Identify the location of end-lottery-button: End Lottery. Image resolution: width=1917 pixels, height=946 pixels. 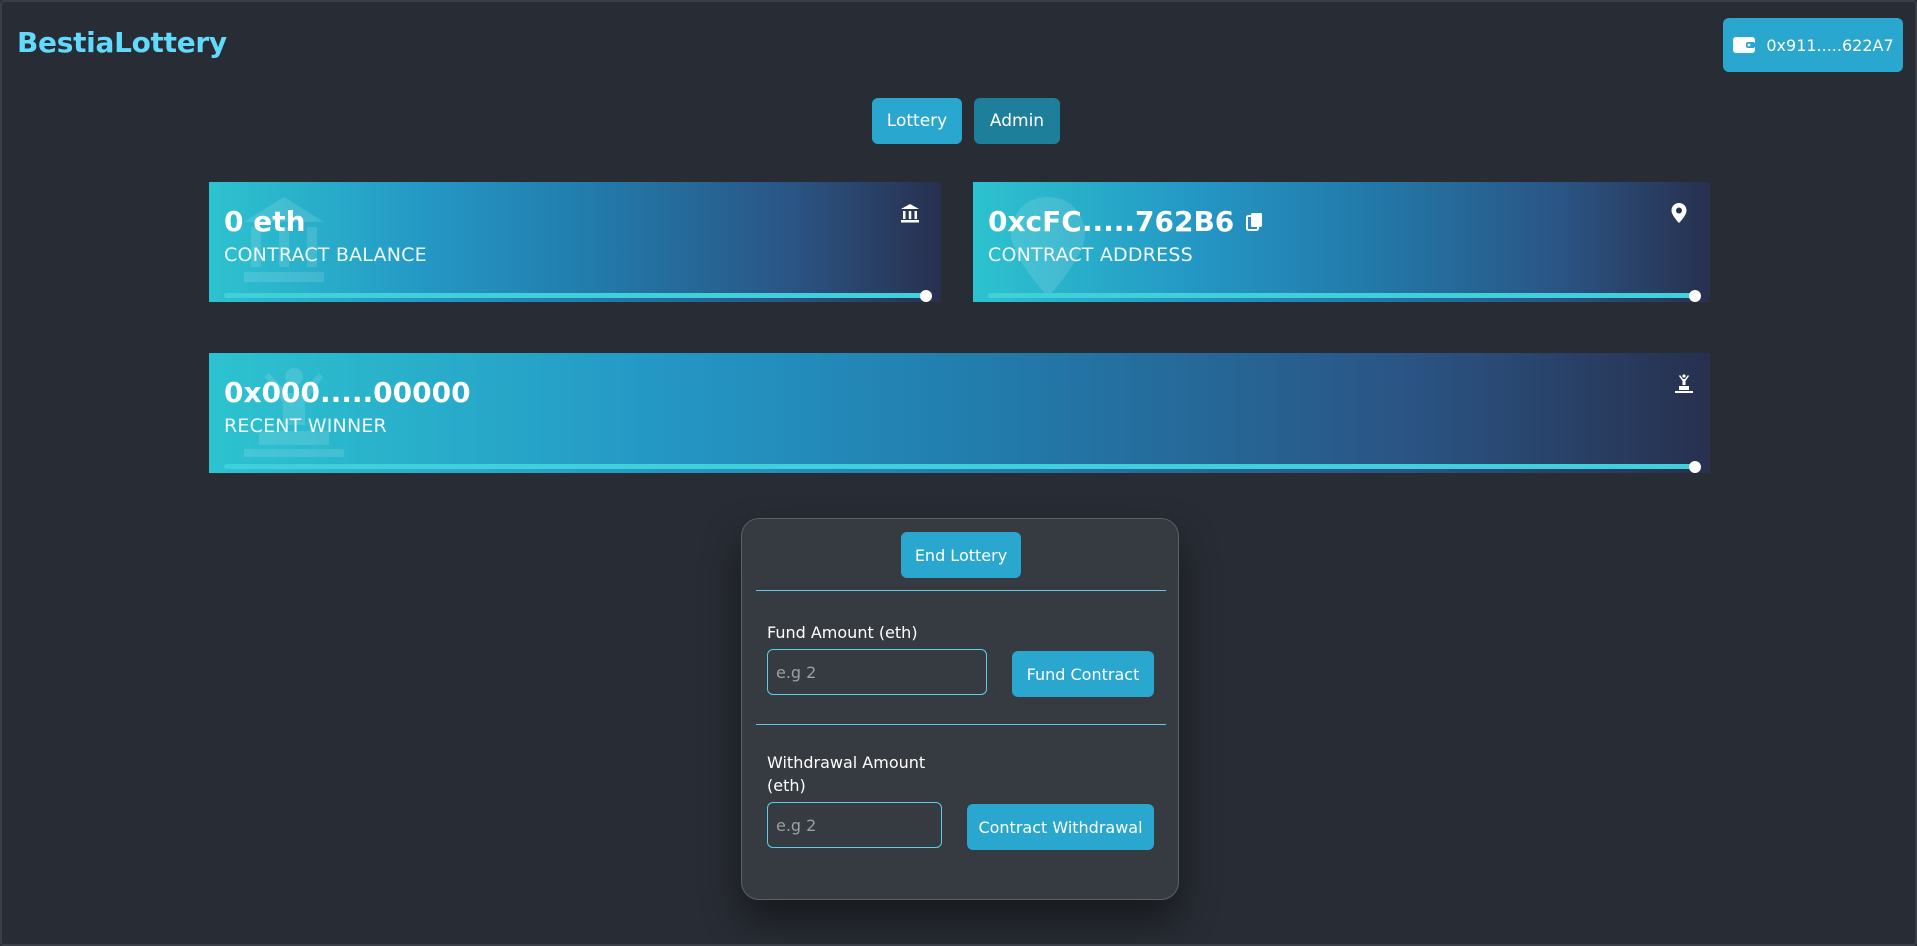
(961, 555).